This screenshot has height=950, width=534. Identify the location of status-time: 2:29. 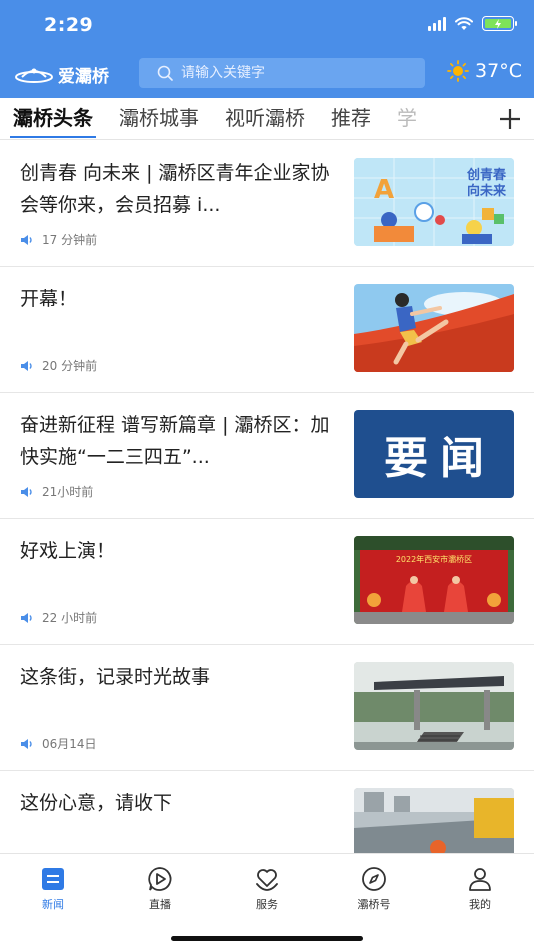
(69, 25).